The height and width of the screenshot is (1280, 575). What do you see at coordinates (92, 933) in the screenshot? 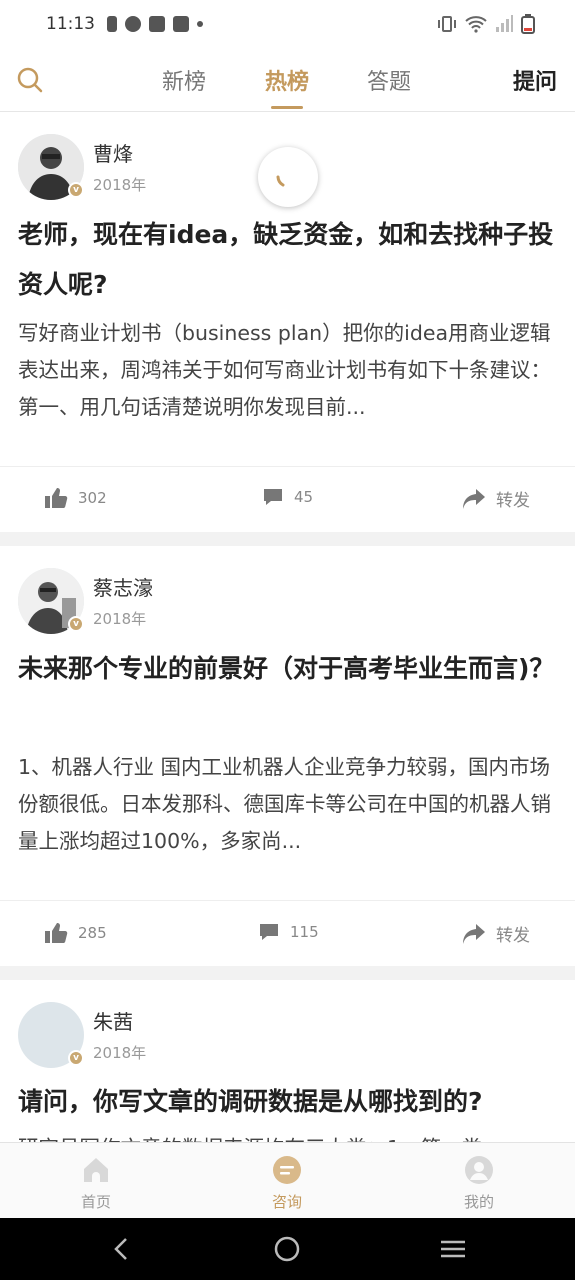
I see `like-count: 285` at bounding box center [92, 933].